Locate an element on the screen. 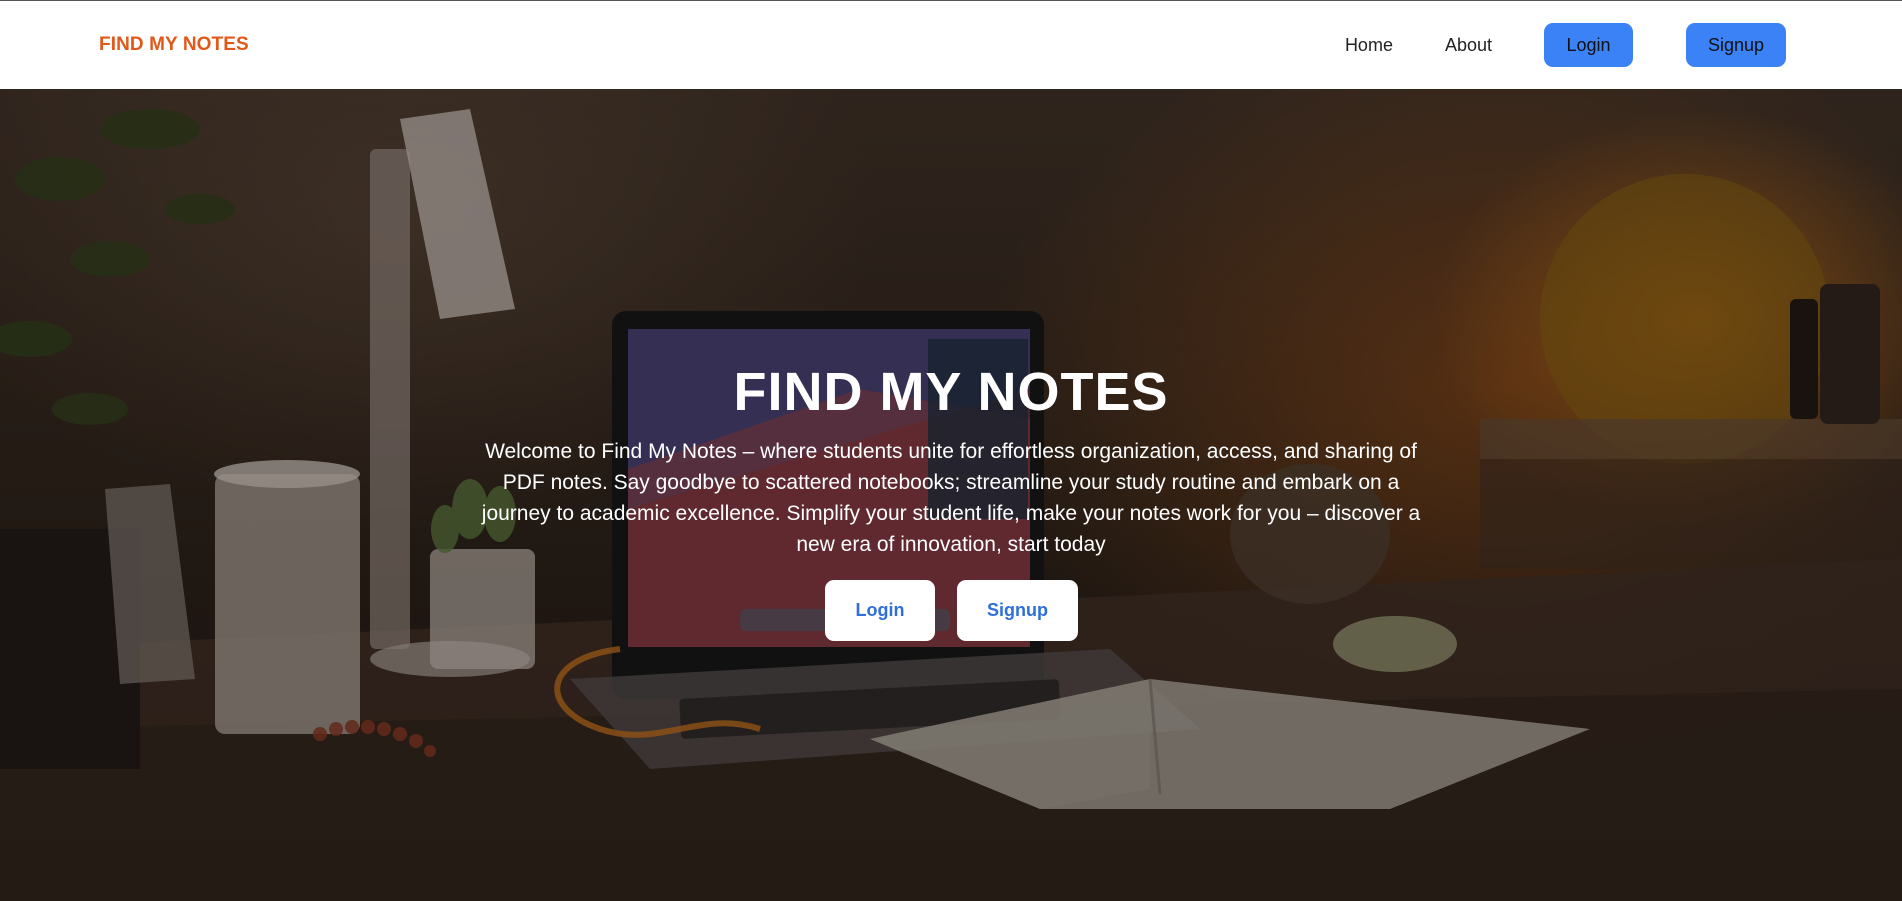  hero-signup-button: Signup is located at coordinates (1017, 610).